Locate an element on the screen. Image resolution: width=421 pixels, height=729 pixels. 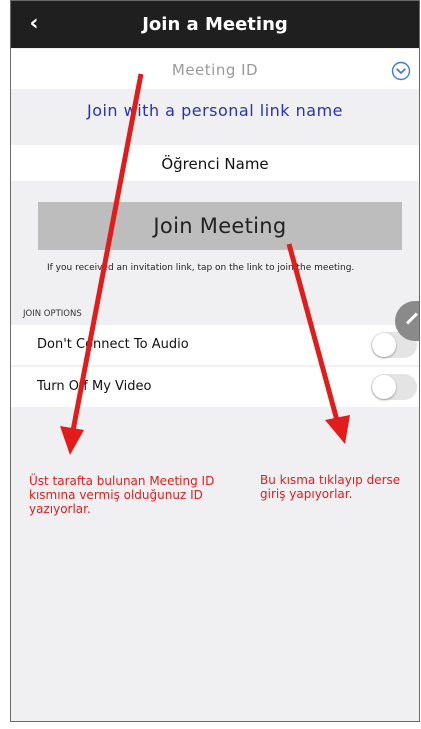
join-options-header: JOIN OPTIONS is located at coordinates (52, 314).